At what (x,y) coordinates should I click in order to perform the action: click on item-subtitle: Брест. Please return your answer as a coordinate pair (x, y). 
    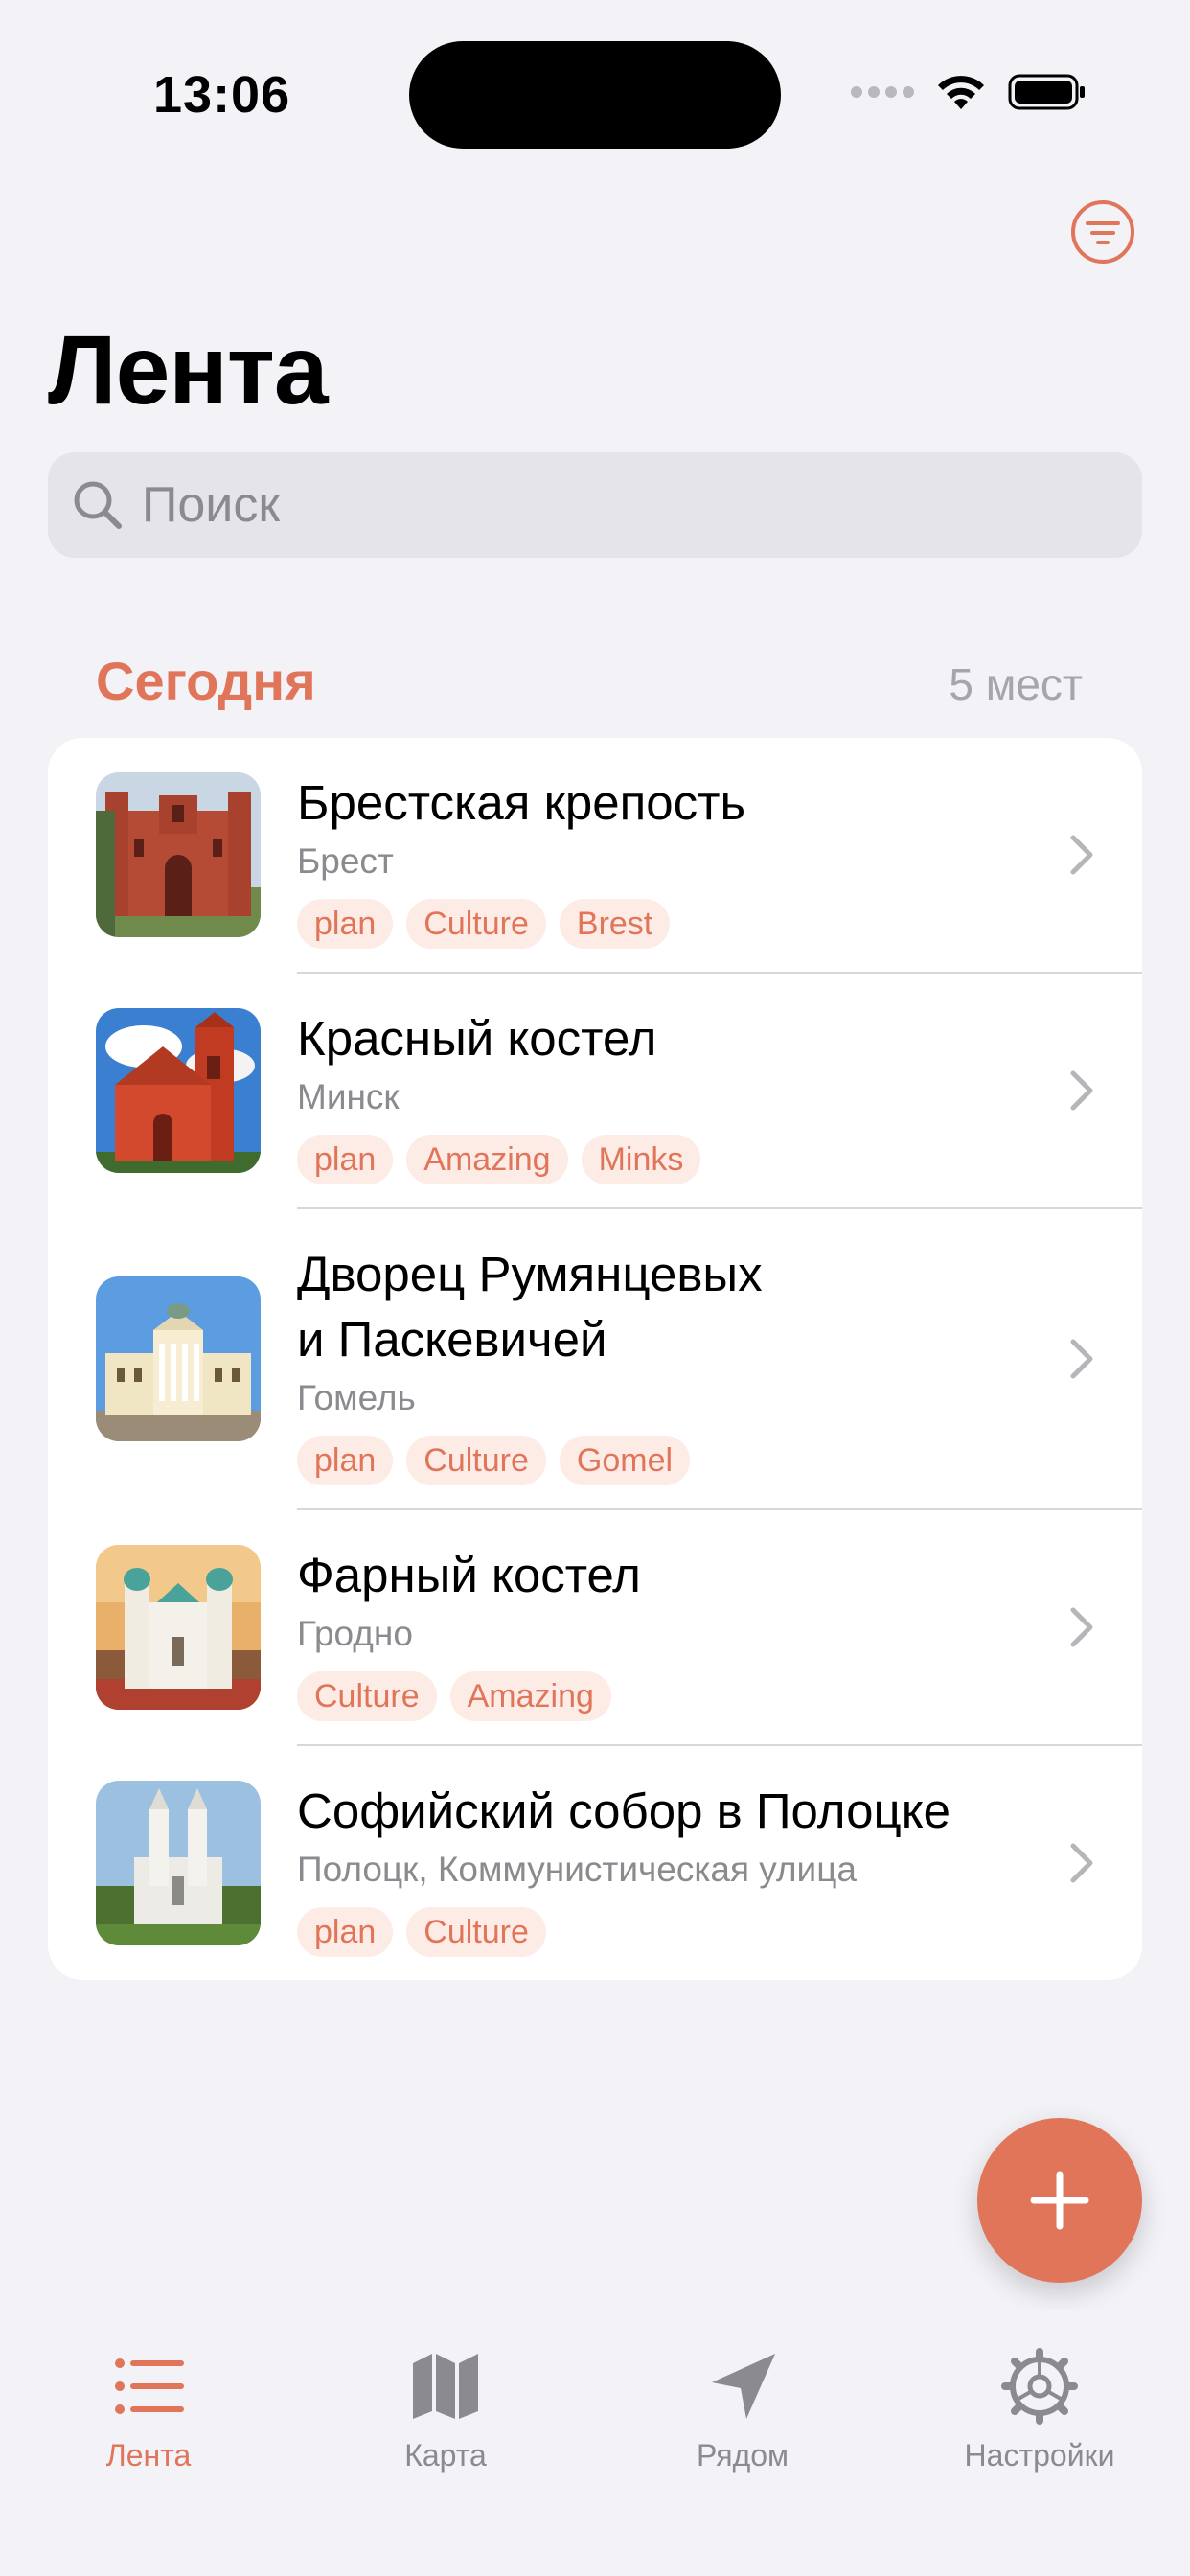
    Looking at the image, I should click on (346, 861).